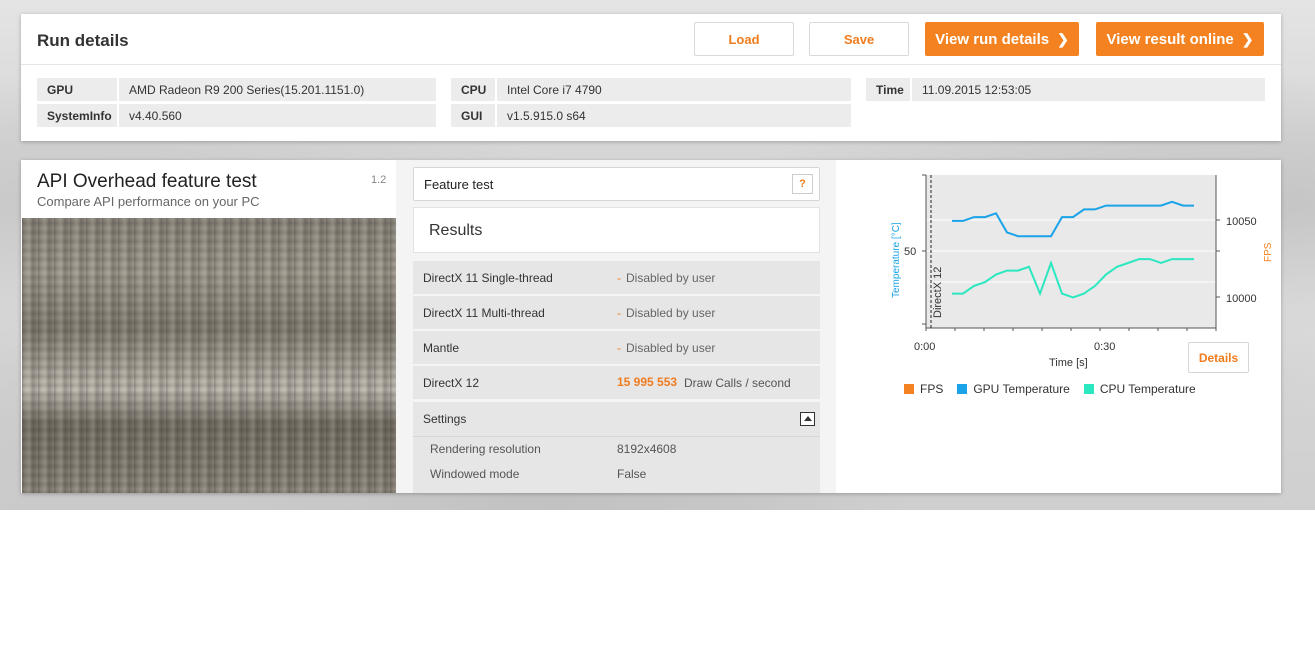  I want to click on view-result-online-button: View result online ❯, so click(1180, 39).